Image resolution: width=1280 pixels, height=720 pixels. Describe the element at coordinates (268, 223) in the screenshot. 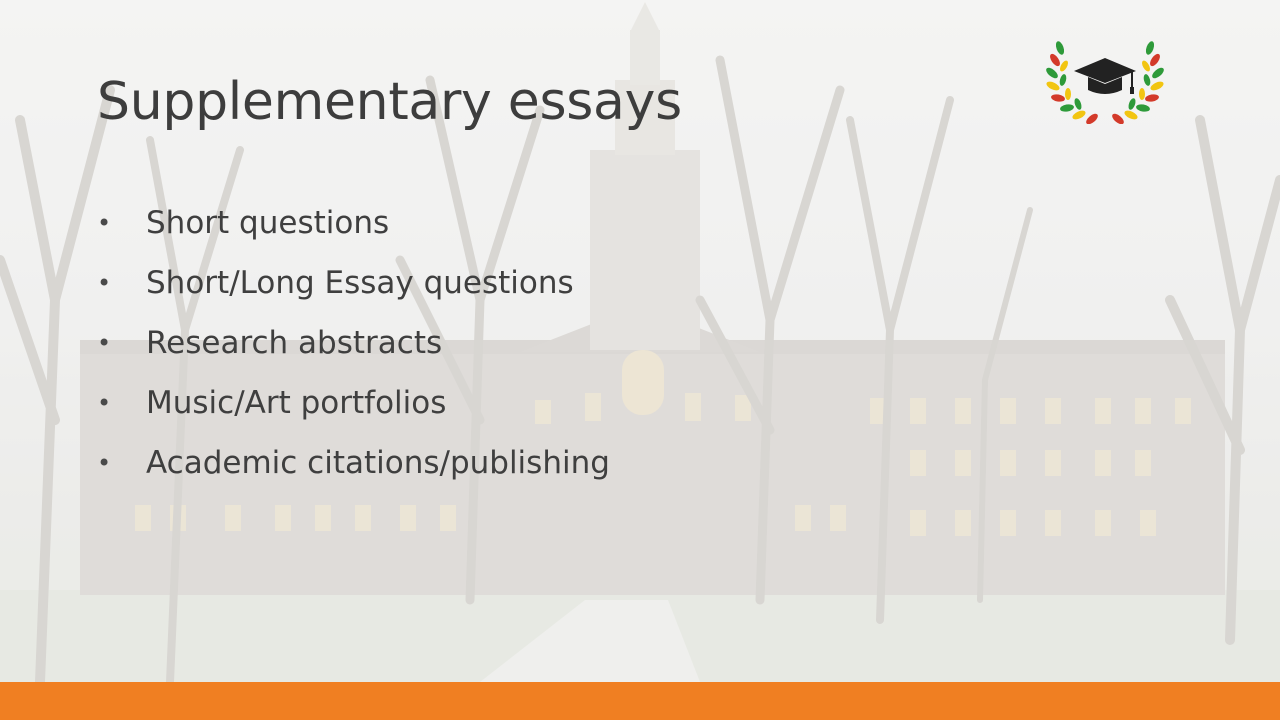

I see `bullet-text: Short questions` at that location.